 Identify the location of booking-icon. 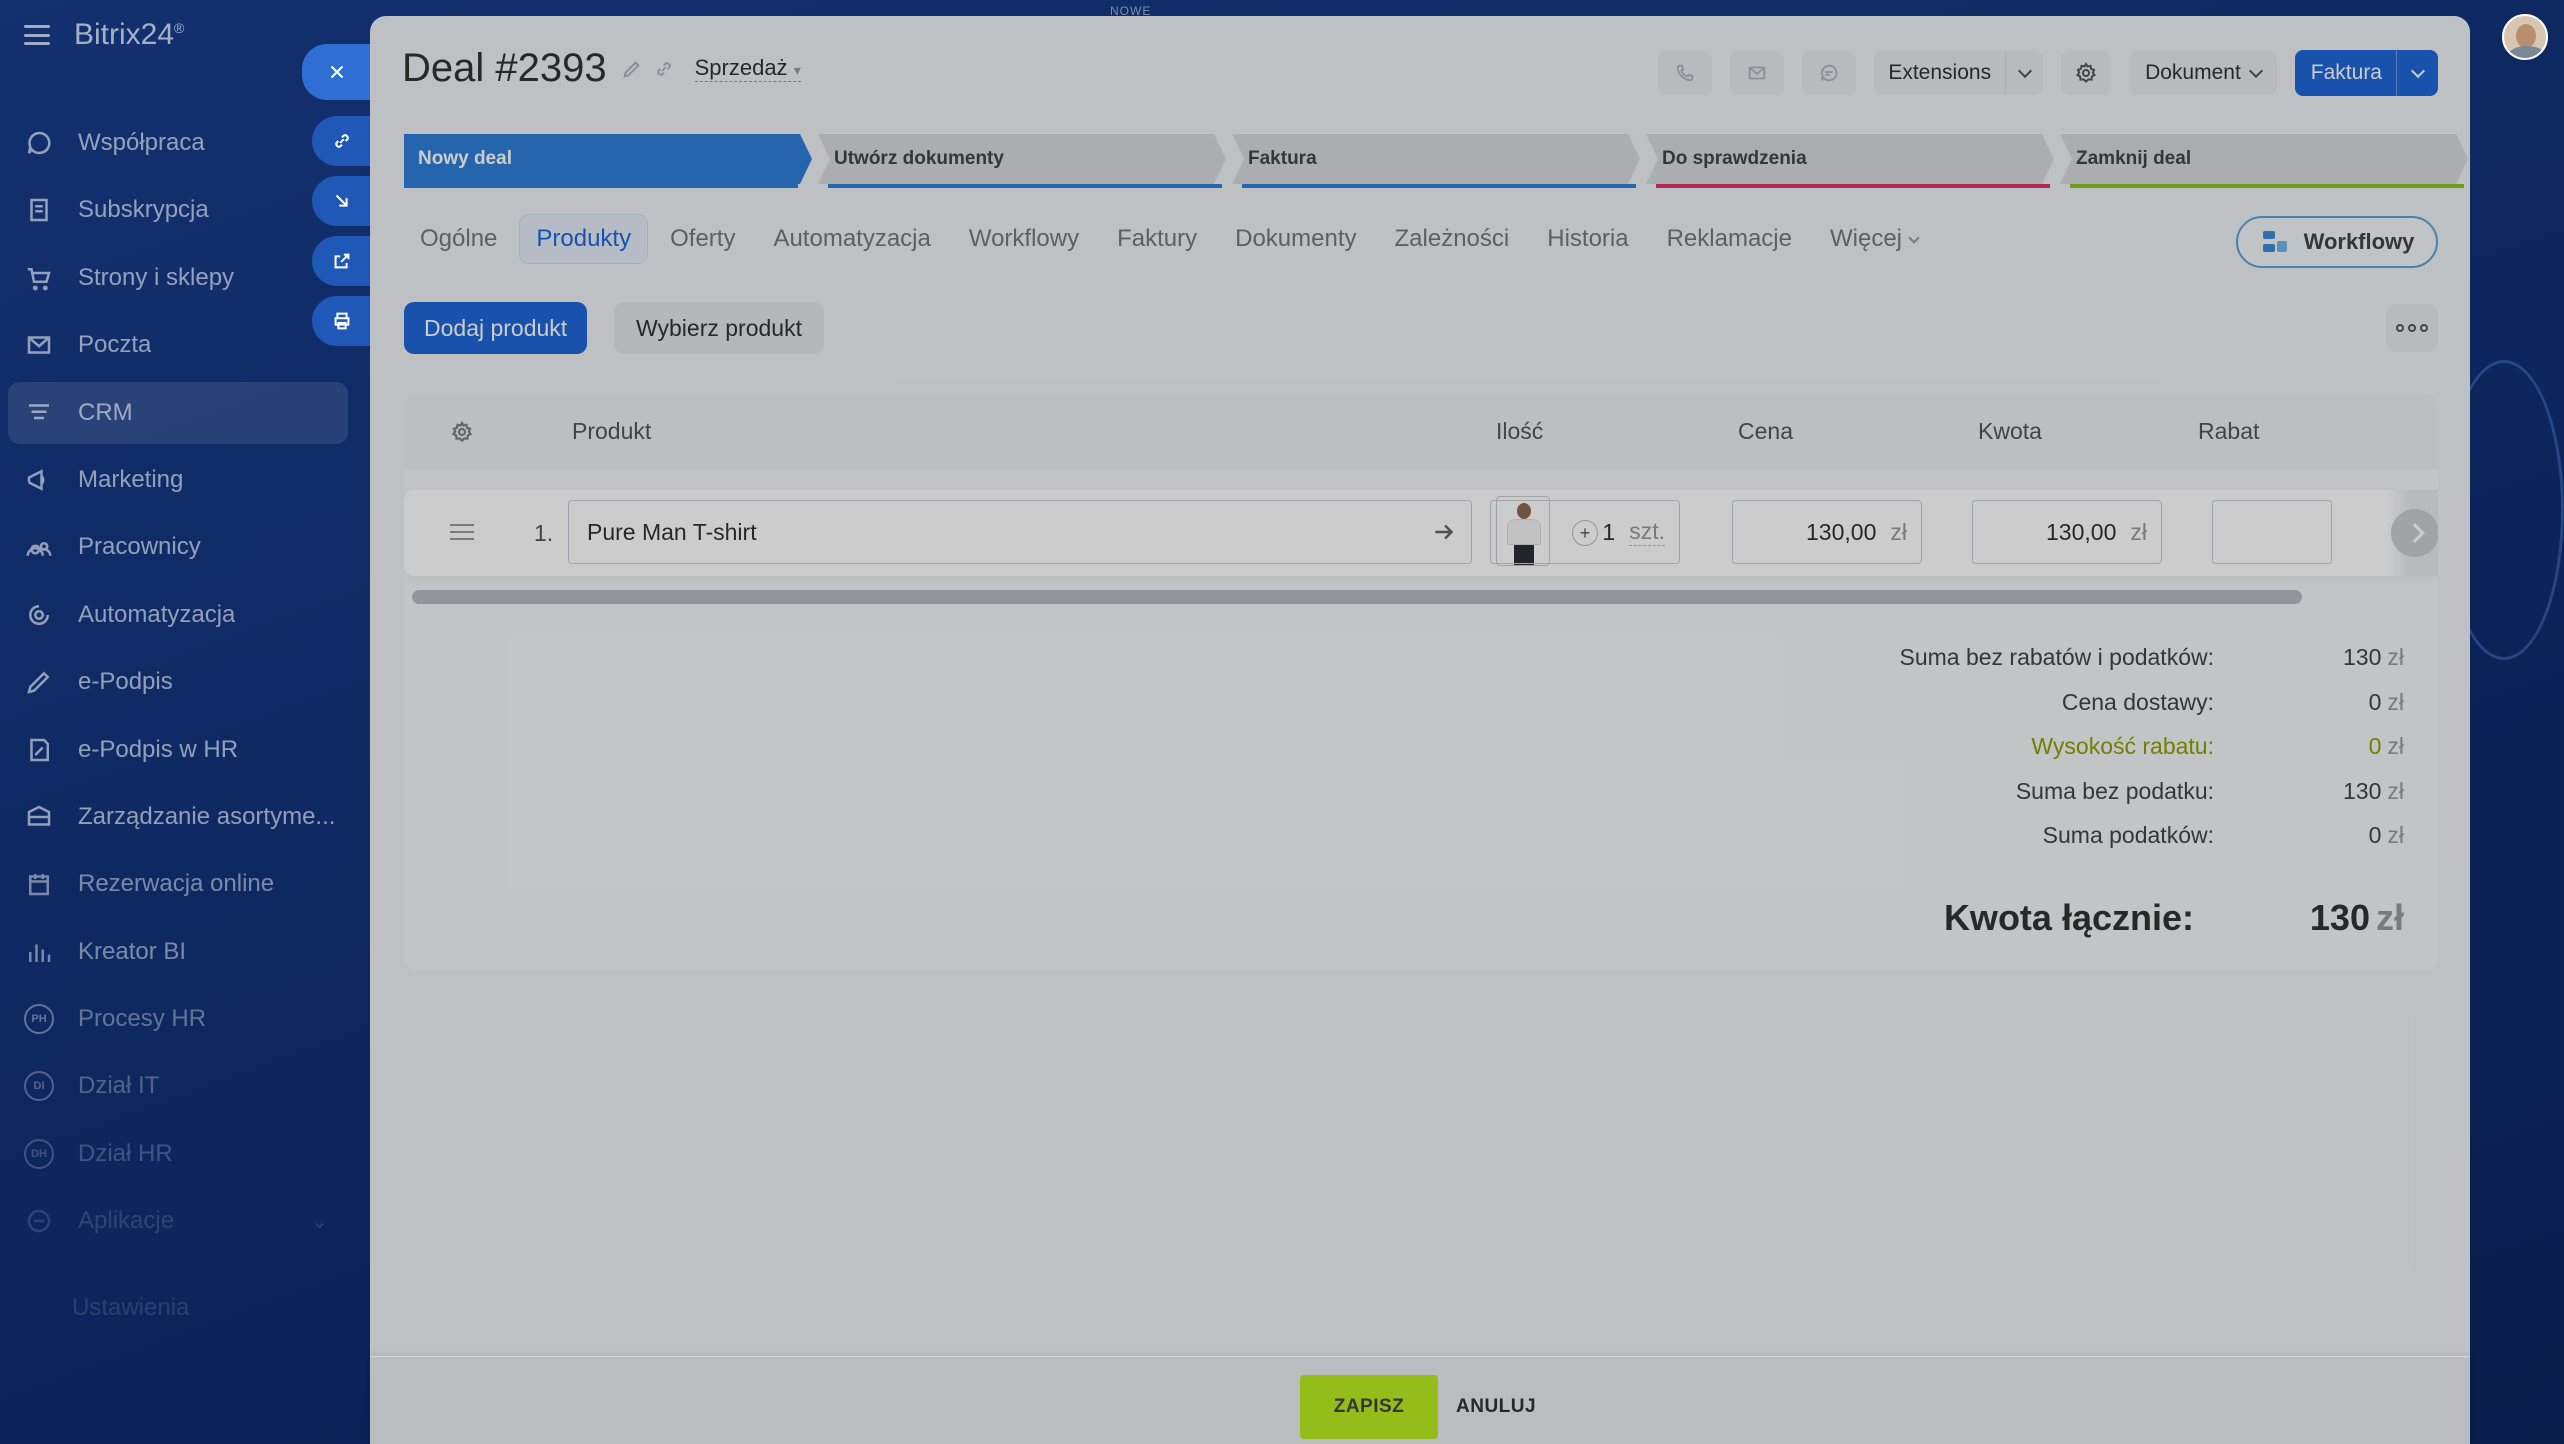
(39, 884).